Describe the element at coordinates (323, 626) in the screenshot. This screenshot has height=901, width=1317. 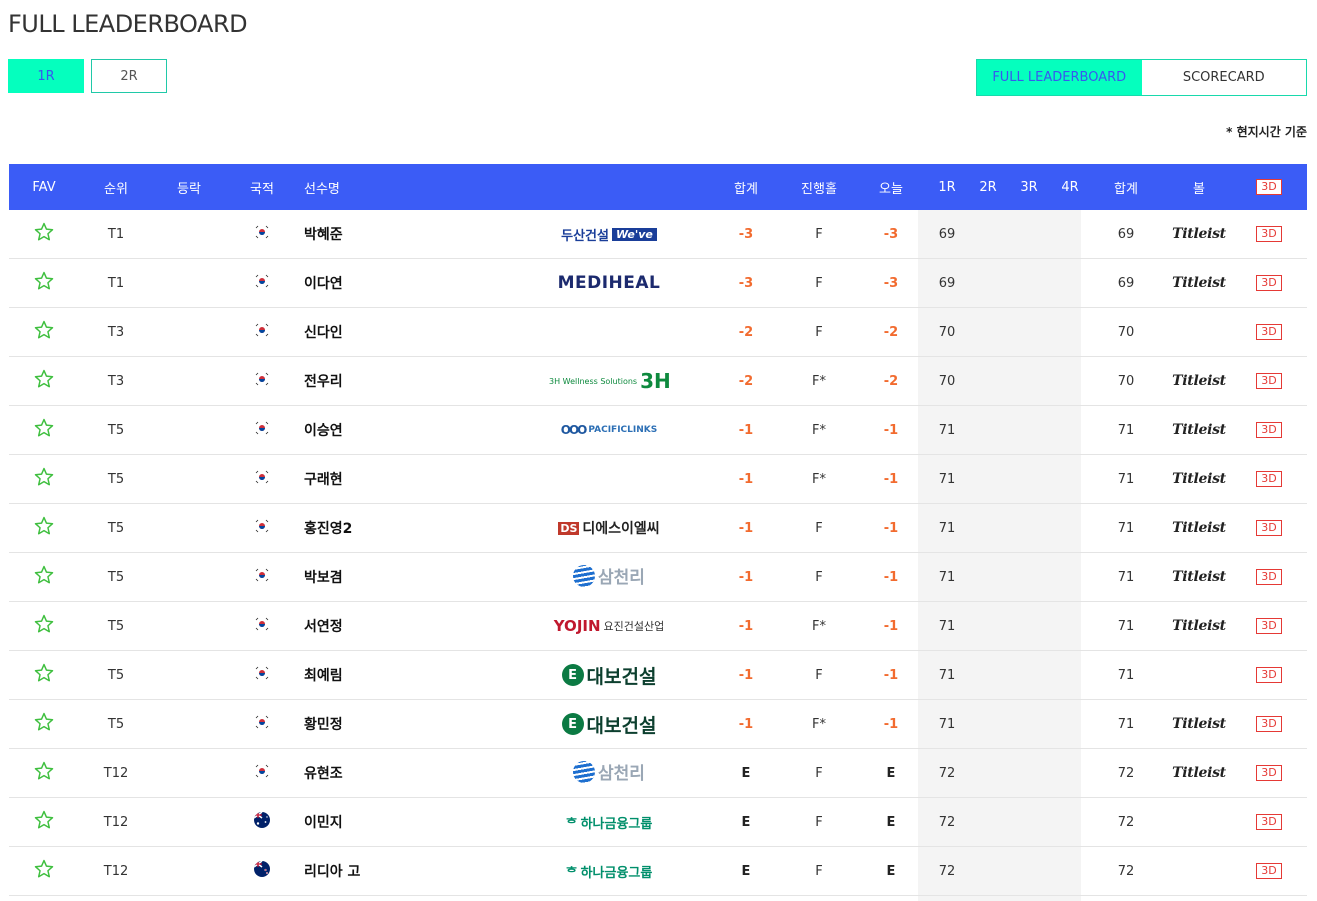
I see `player-name: 서연정` at that location.